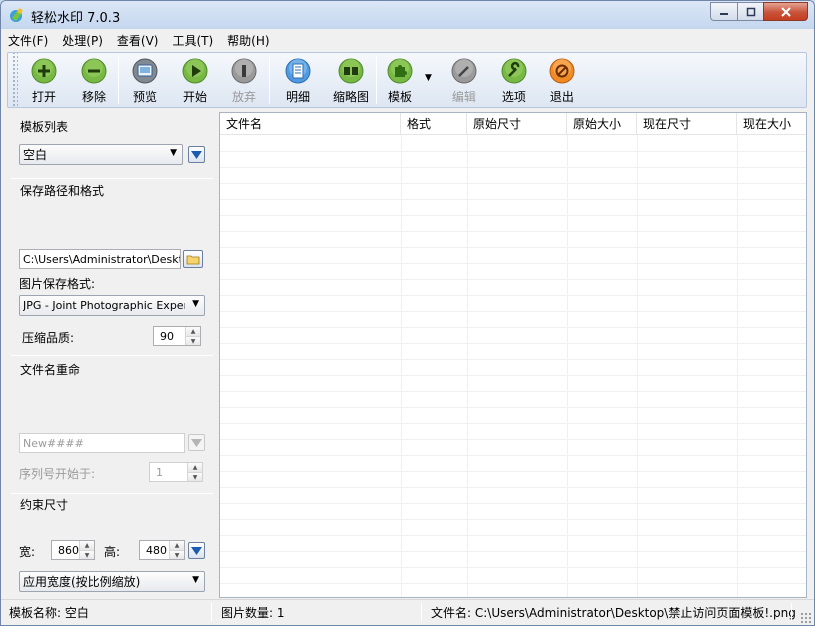  I want to click on save-path-input: C:\Users\Administrator\Desktop\, so click(100, 259).